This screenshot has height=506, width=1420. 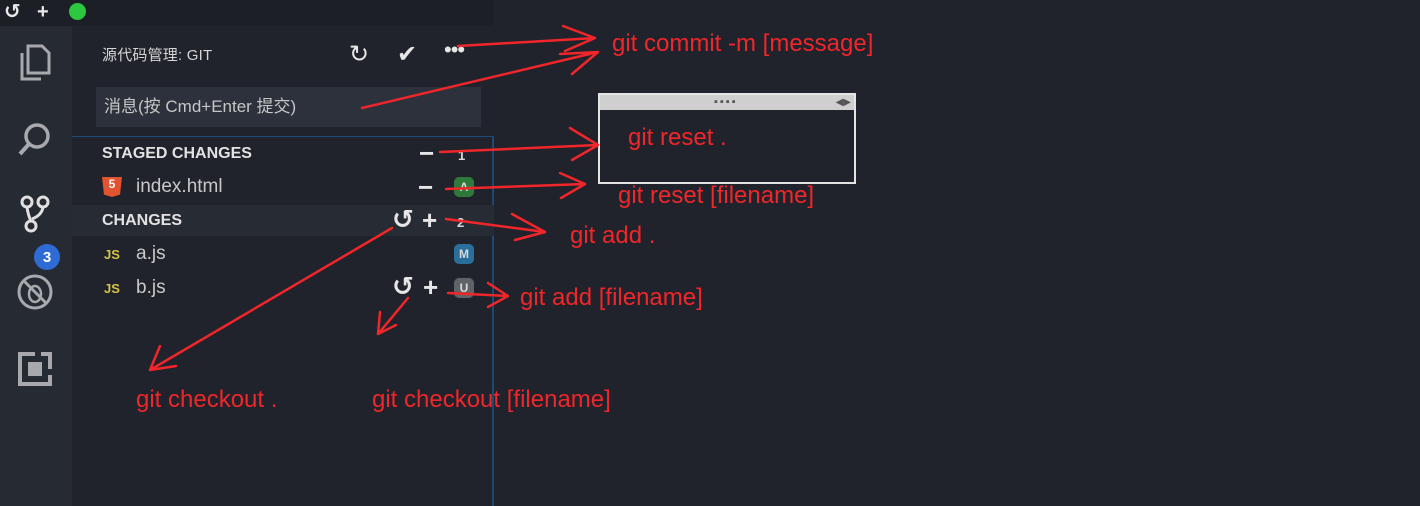 What do you see at coordinates (677, 137) in the screenshot?
I see `annotation-reset-all: git reset .` at bounding box center [677, 137].